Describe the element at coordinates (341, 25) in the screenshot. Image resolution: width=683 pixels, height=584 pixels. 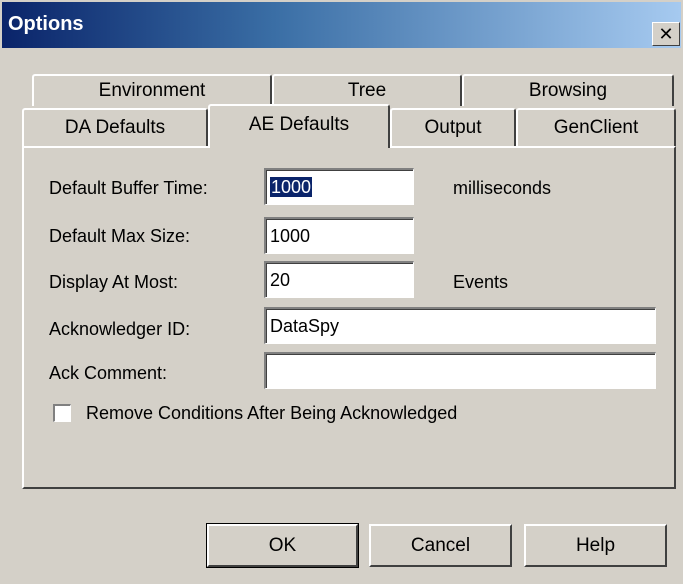
I see `title-bar: Options ✕` at that location.